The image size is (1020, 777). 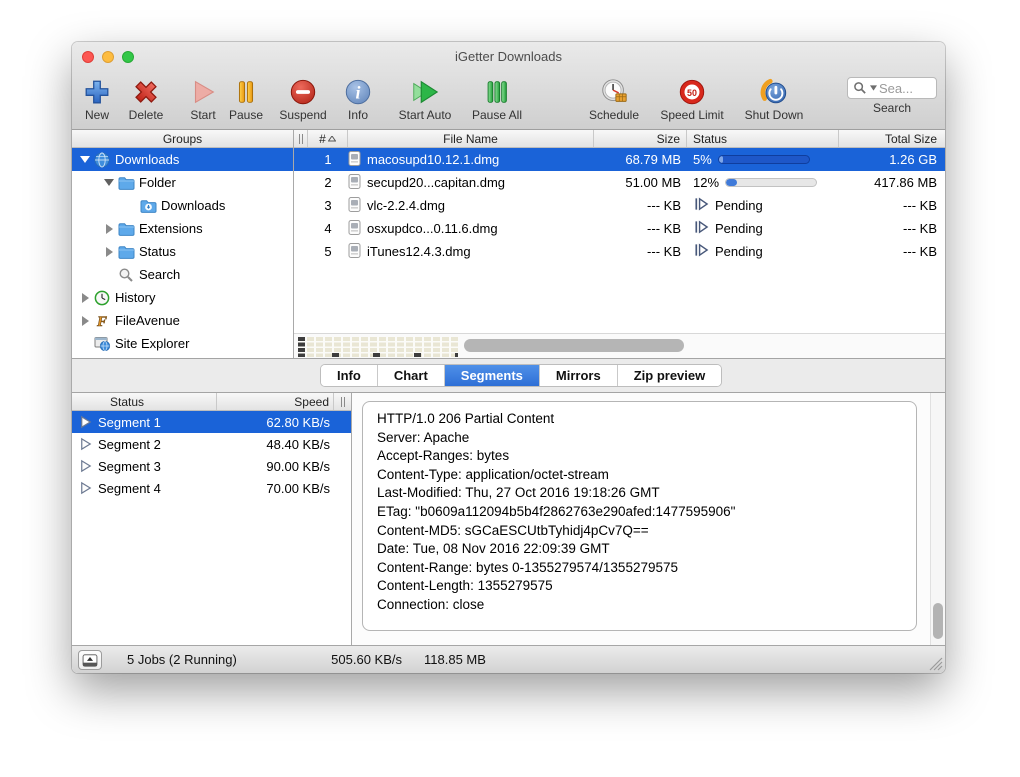 What do you see at coordinates (182, 297) in the screenshot?
I see `sidebar-item-history: History` at bounding box center [182, 297].